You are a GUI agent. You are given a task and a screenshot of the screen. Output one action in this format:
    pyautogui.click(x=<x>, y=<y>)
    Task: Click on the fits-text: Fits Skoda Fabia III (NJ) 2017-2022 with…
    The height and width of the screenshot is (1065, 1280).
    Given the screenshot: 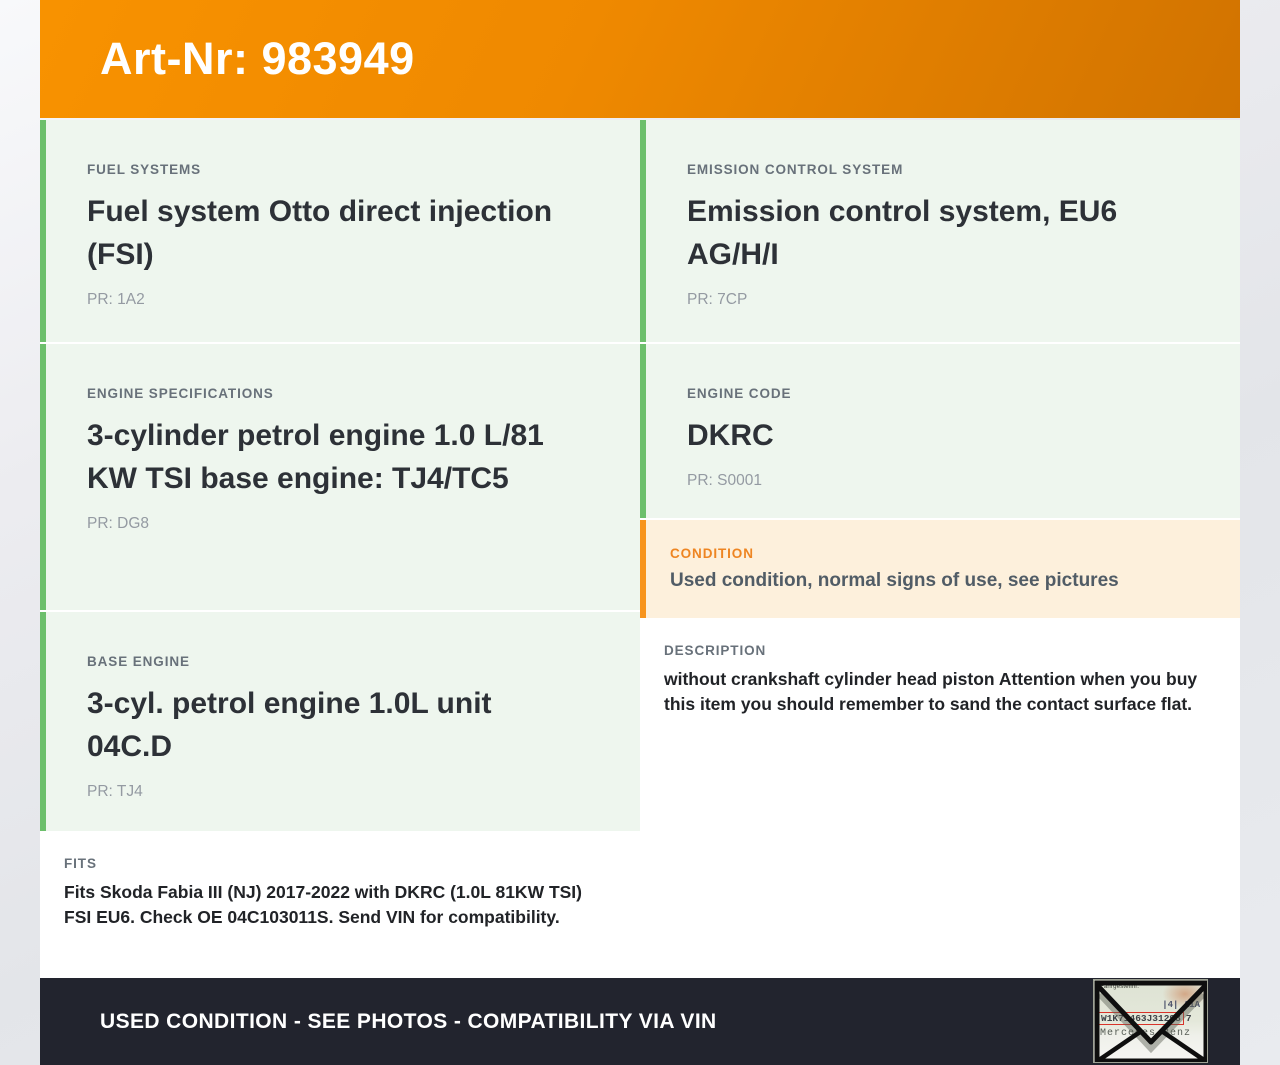 What is the action you would take?
    pyautogui.click(x=323, y=904)
    